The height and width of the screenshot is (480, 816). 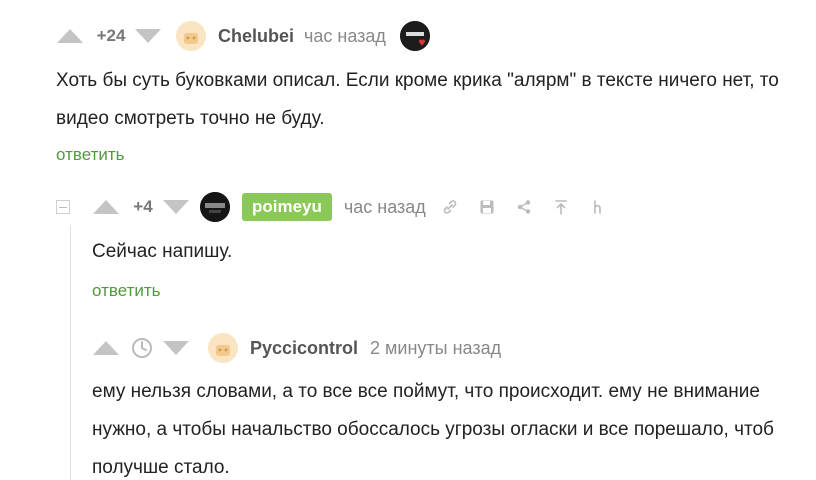 I want to click on collapse-thread-button, so click(x=63, y=207).